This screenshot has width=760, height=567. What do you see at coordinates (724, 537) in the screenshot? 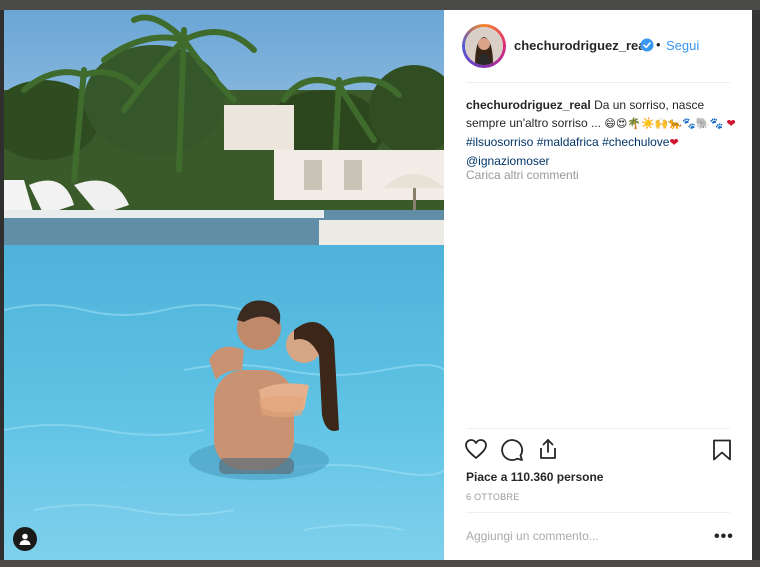
I see `more-options-icon: •••` at bounding box center [724, 537].